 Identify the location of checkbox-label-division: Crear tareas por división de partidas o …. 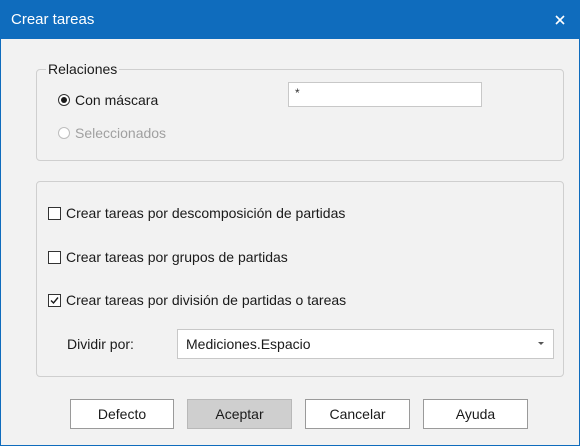
(206, 300).